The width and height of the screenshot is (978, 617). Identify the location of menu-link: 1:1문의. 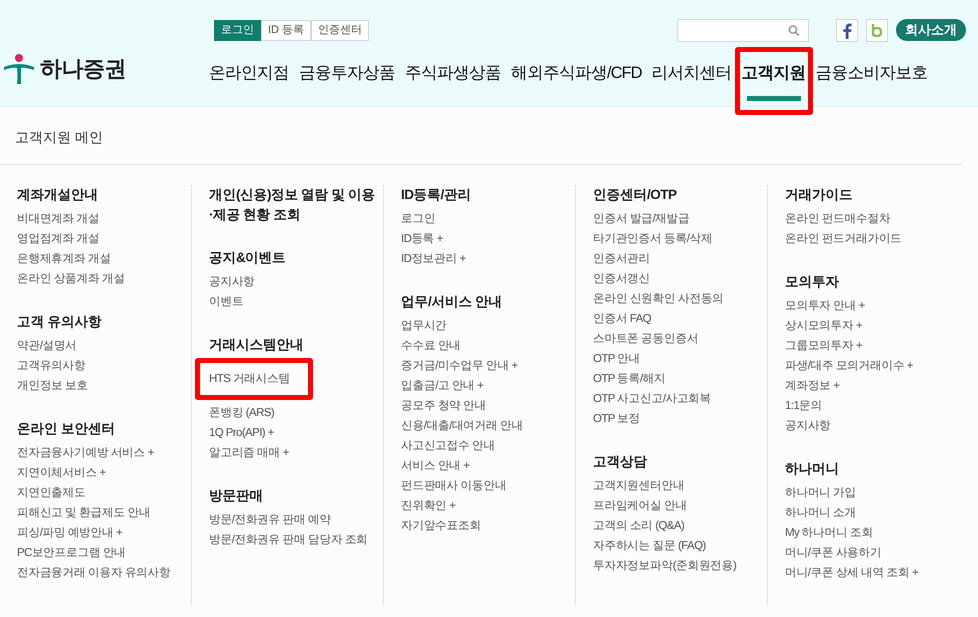
(803, 406).